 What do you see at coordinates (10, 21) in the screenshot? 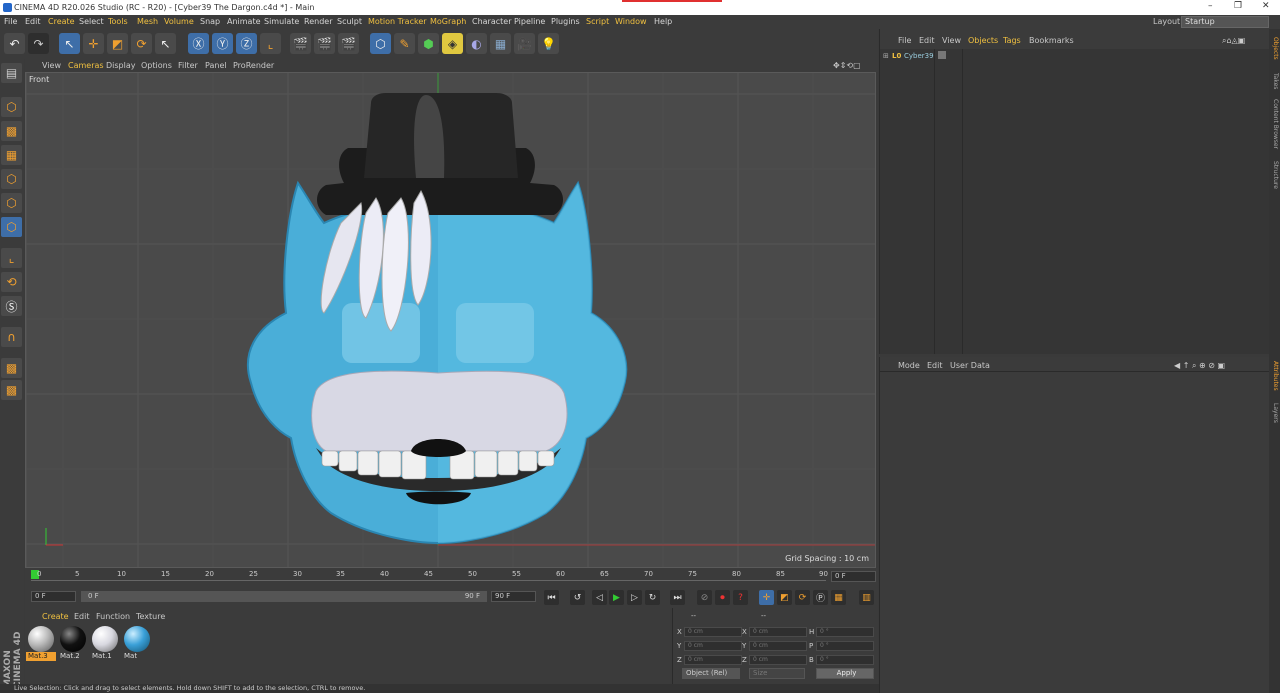
I see `menu-file: File` at bounding box center [10, 21].